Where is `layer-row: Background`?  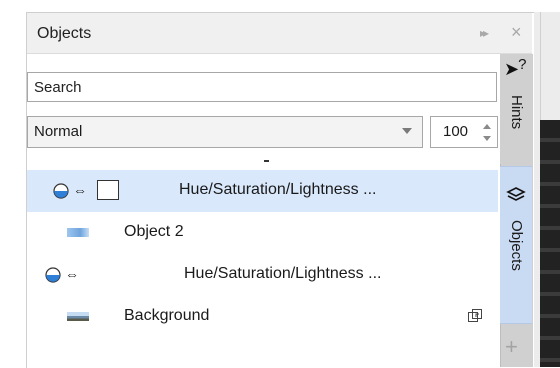 layer-row: Background is located at coordinates (262, 317).